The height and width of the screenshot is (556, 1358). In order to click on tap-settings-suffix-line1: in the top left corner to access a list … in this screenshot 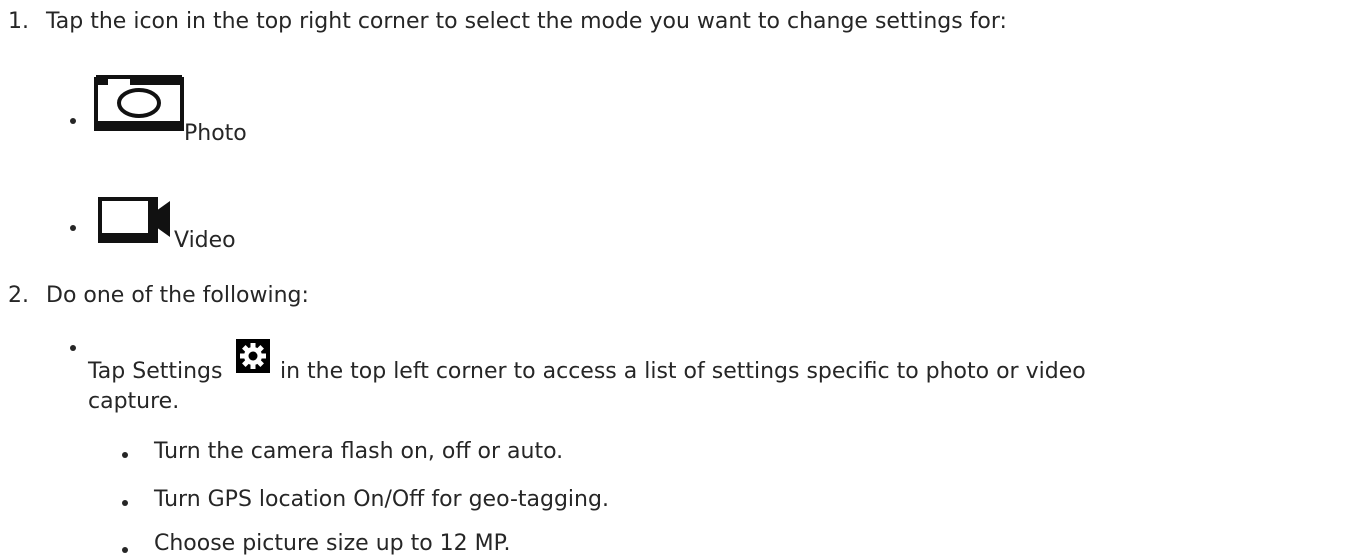, I will do `click(683, 371)`.